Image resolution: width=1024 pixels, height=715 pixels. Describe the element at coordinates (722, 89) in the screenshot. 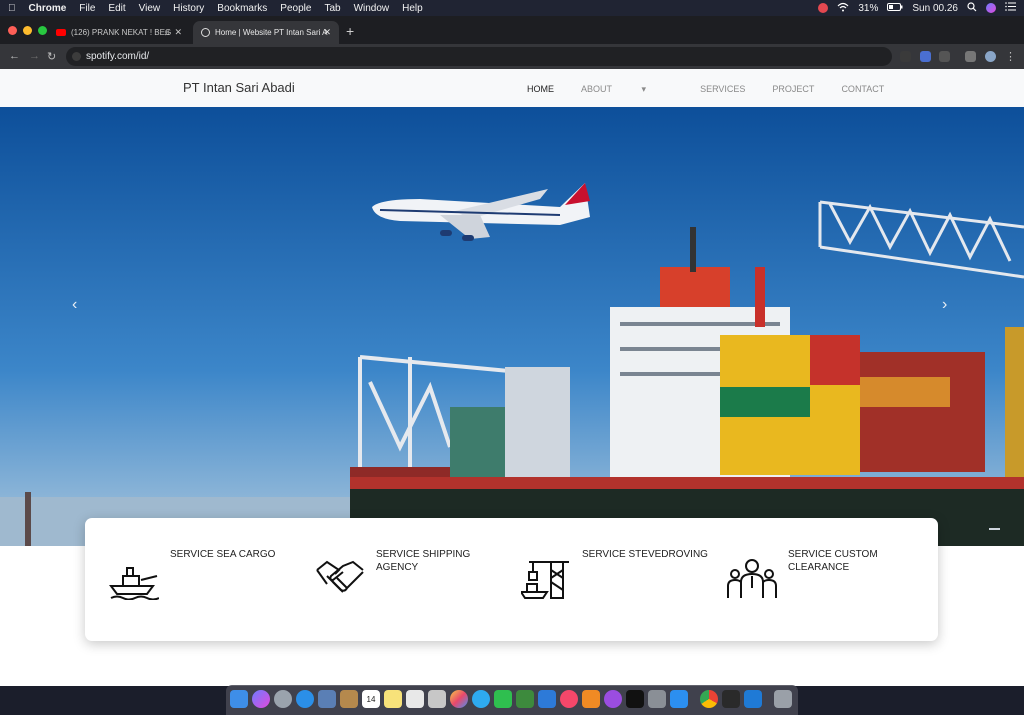

I see `nav-services: SERVICES` at that location.